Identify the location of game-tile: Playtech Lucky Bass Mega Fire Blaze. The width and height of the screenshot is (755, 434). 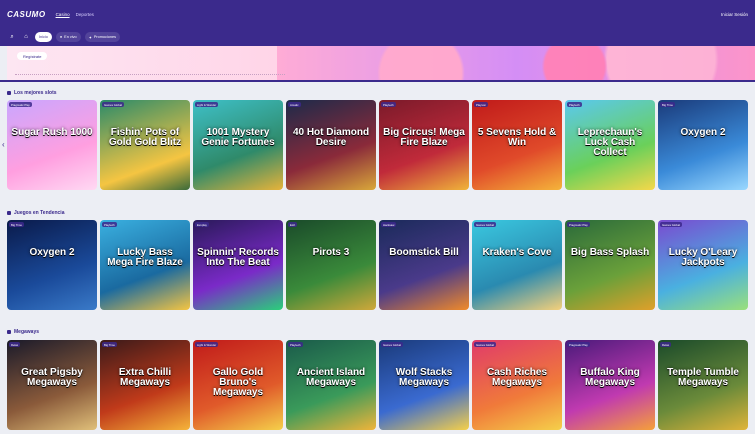
(145, 265).